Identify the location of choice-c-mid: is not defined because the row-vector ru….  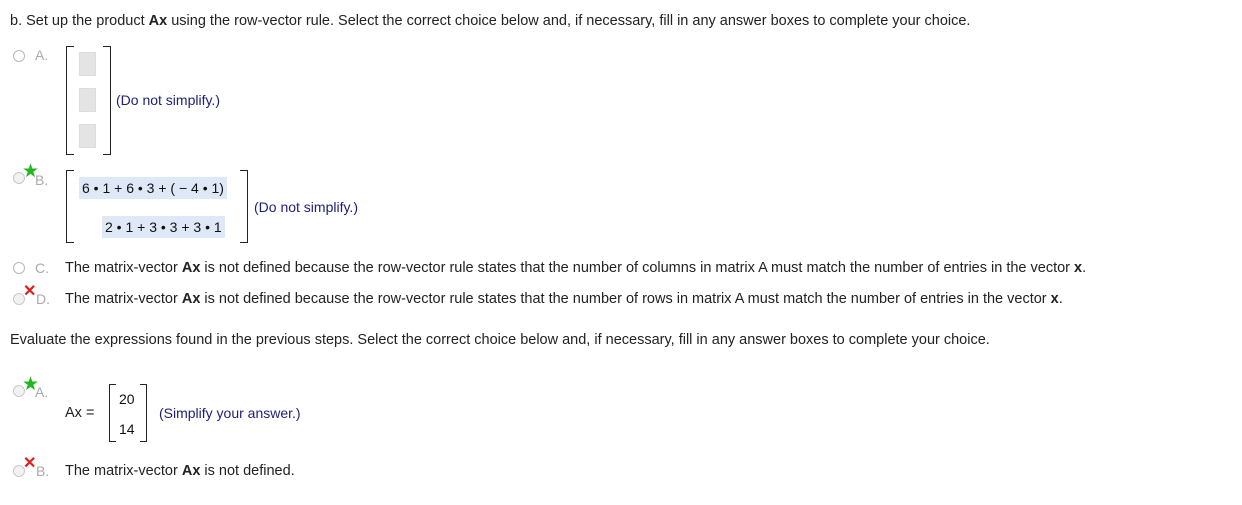
(637, 268).